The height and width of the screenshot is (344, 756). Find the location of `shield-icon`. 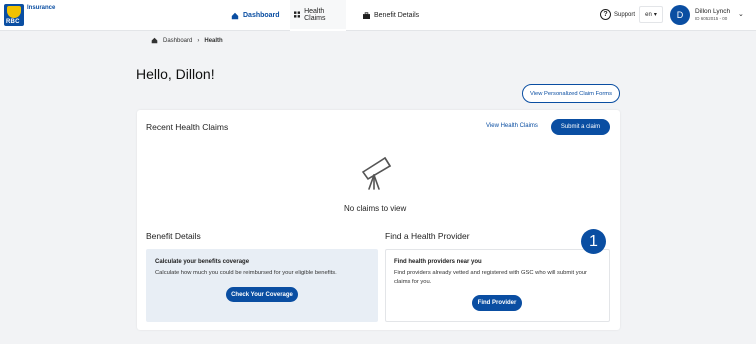

shield-icon is located at coordinates (14, 12).